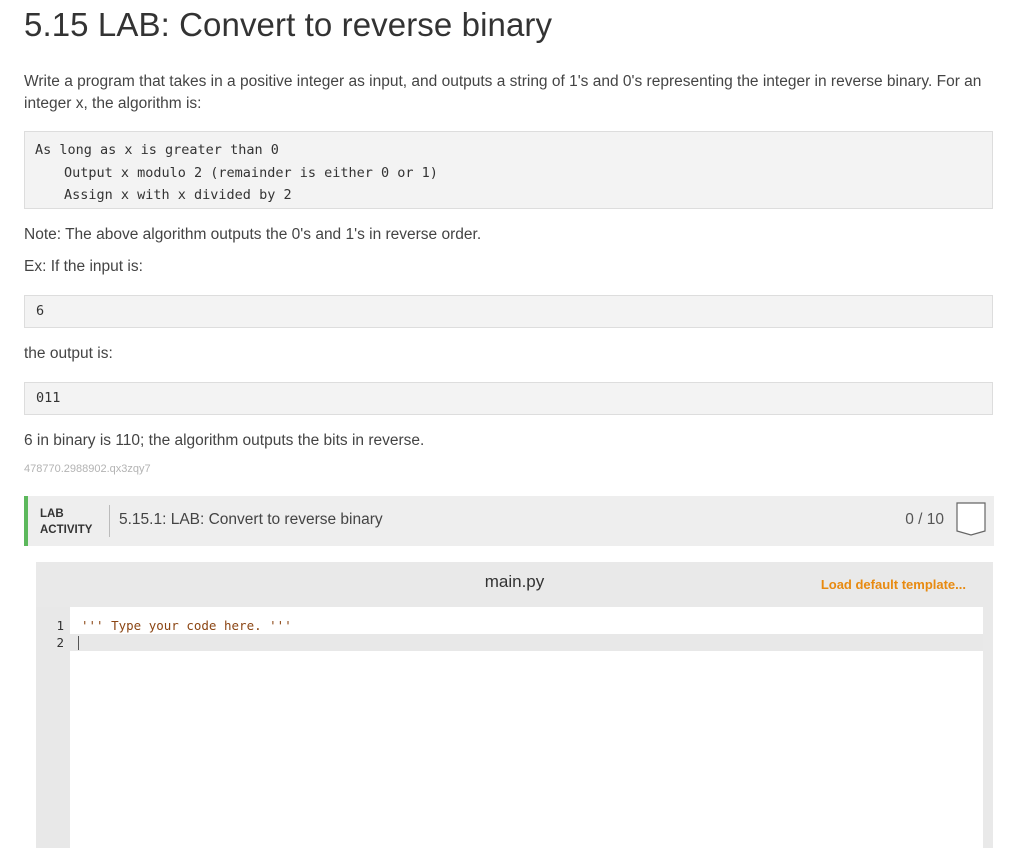 Image resolution: width=1021 pixels, height=848 pixels. What do you see at coordinates (68, 353) in the screenshot?
I see `output-label: the output is:` at bounding box center [68, 353].